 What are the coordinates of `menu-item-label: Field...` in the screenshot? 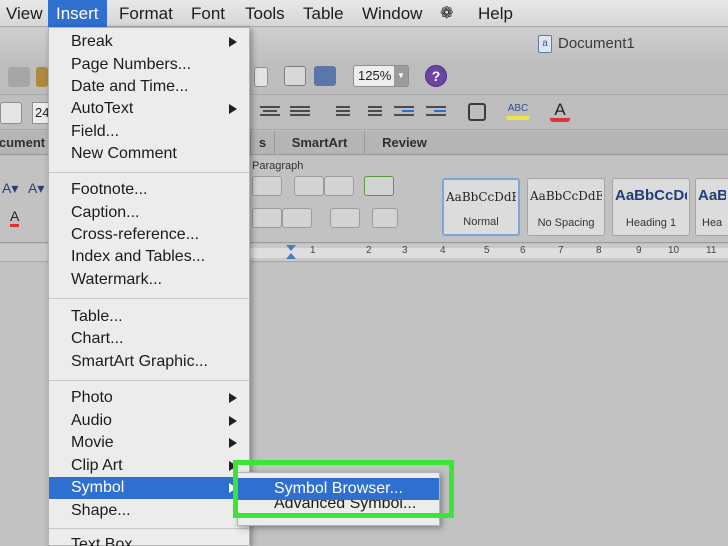 It's located at (95, 131).